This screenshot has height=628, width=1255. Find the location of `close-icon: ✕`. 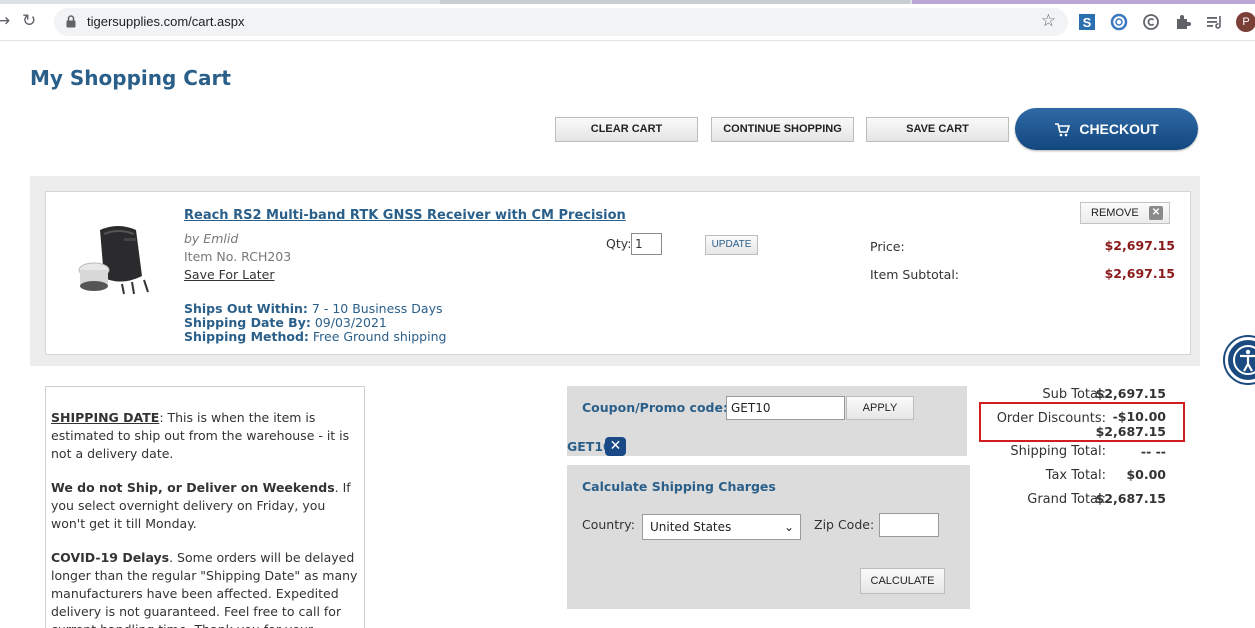

close-icon: ✕ is located at coordinates (1156, 213).